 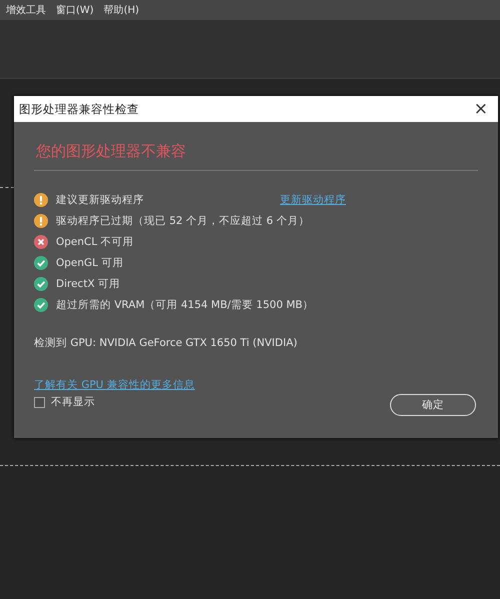 I want to click on close-button: ×, so click(x=481, y=109).